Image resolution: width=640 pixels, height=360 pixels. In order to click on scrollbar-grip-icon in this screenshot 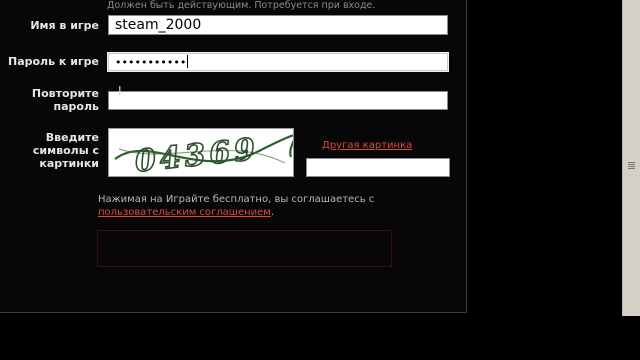, I will do `click(631, 166)`.